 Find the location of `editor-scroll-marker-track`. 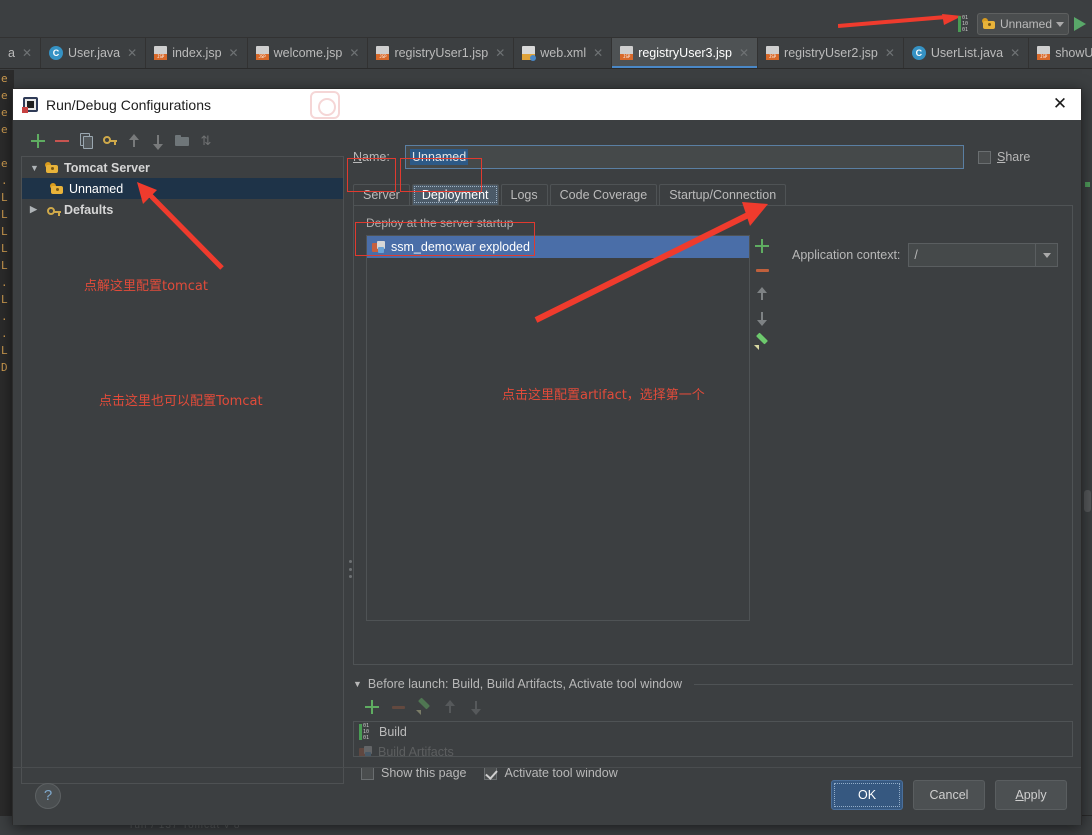

editor-scroll-marker-track is located at coordinates (1087, 442).